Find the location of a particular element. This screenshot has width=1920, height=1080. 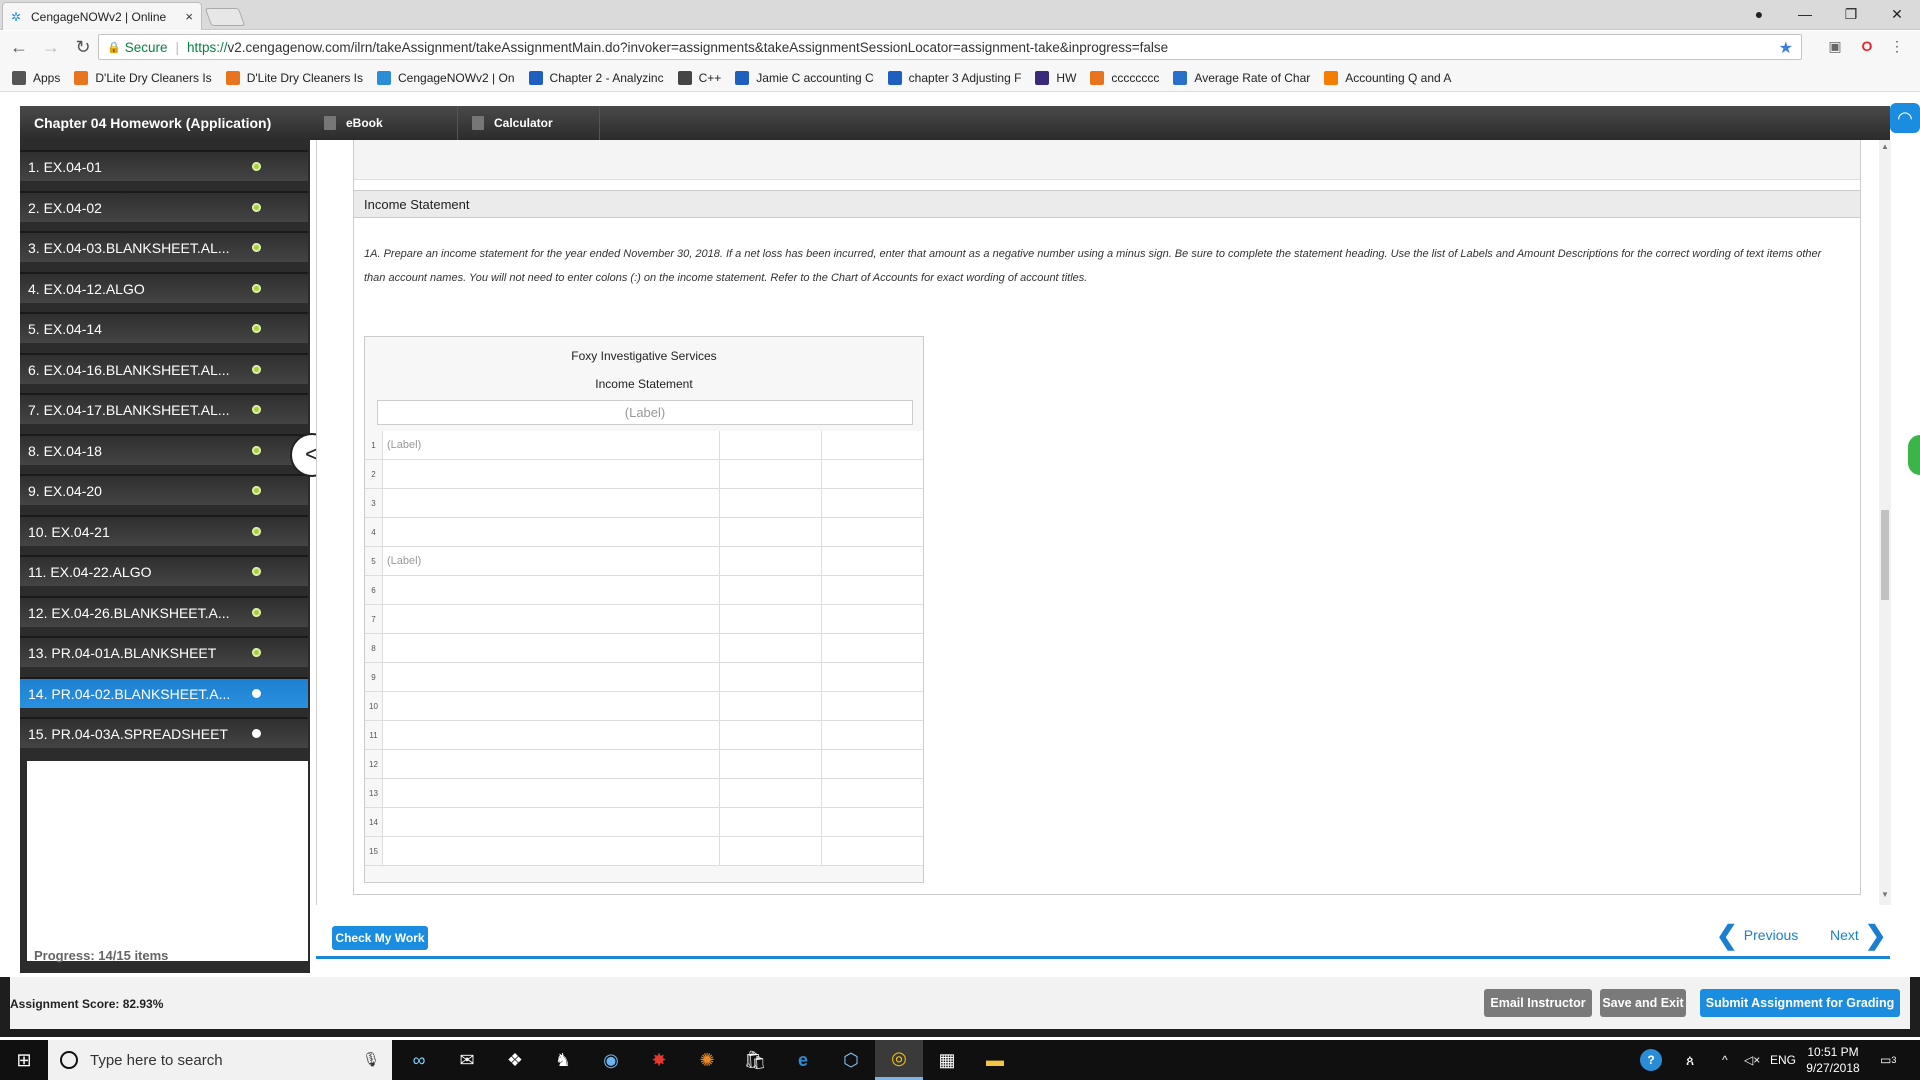

tray-chevron-icon: ^ is located at coordinates (1725, 1060).